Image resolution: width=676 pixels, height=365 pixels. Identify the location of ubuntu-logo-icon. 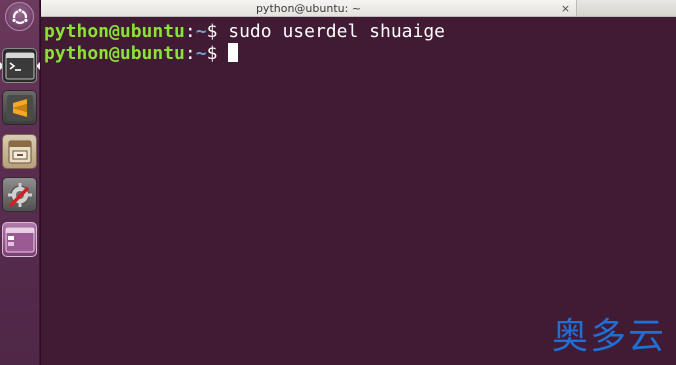
(19, 15).